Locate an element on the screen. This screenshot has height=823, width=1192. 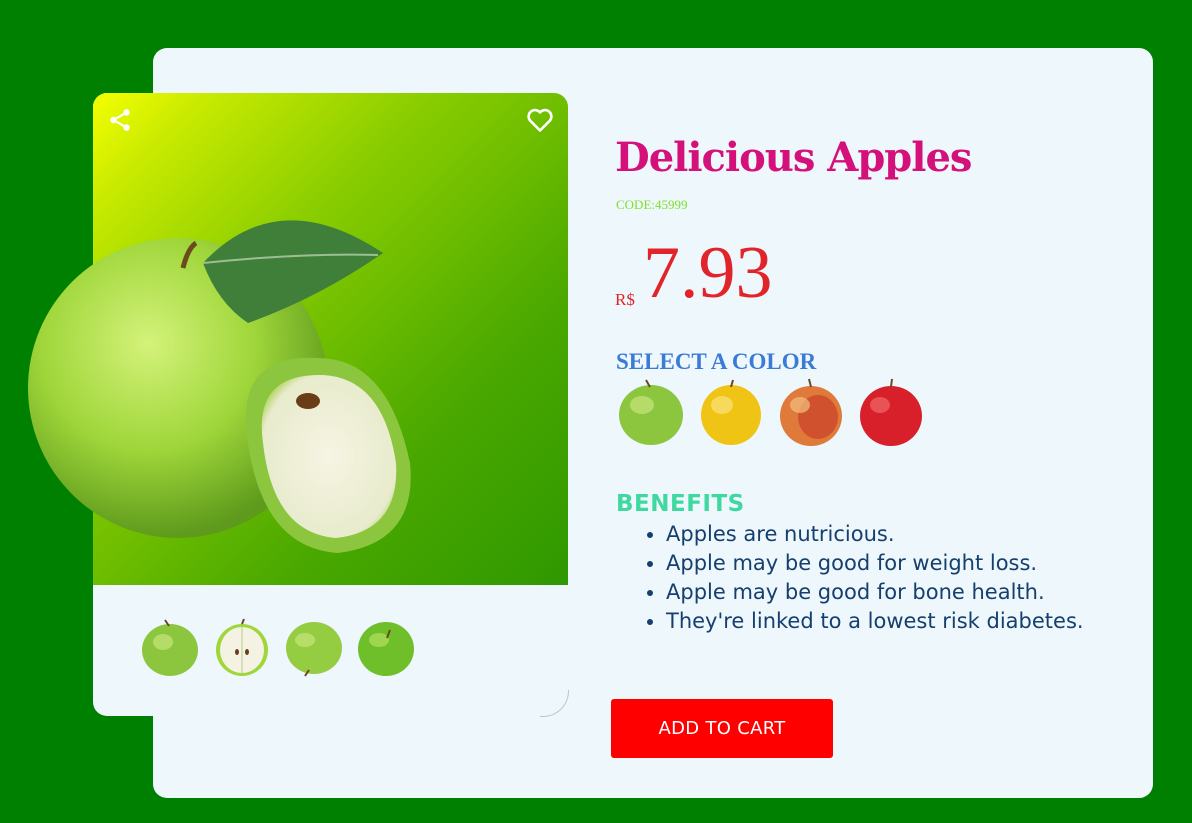
green-apple-image is located at coordinates (219, 386).